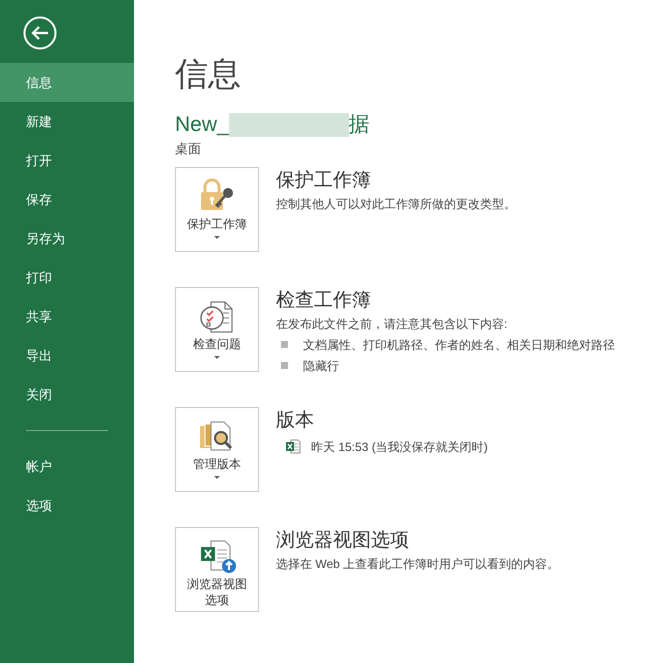  Describe the element at coordinates (295, 420) in the screenshot. I see `section-heading: 版本` at that location.